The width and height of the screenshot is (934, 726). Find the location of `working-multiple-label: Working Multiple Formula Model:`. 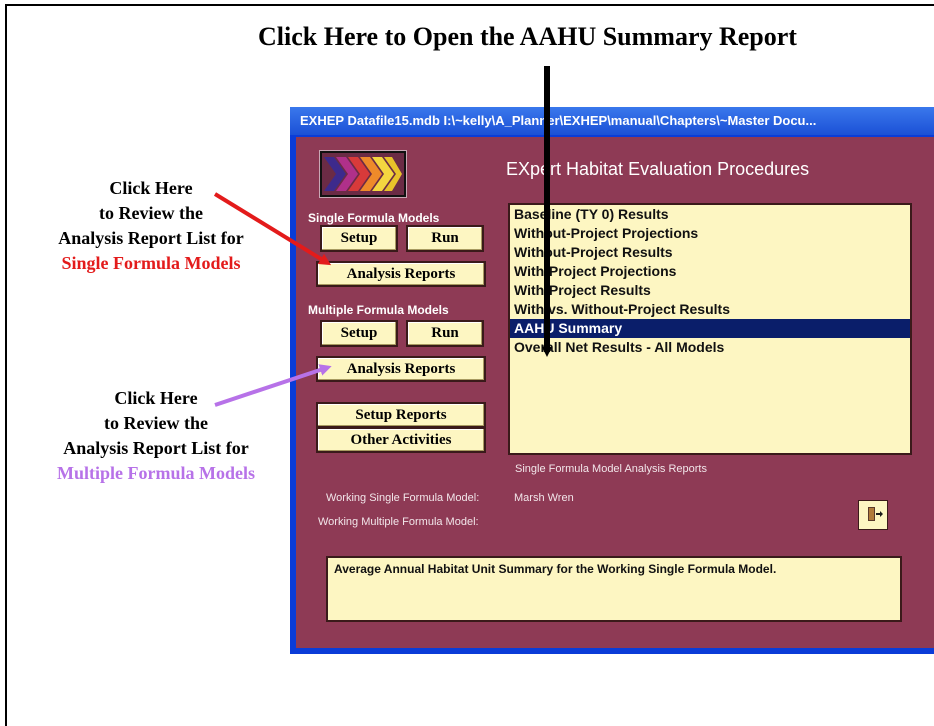

working-multiple-label: Working Multiple Formula Model: is located at coordinates (398, 522).